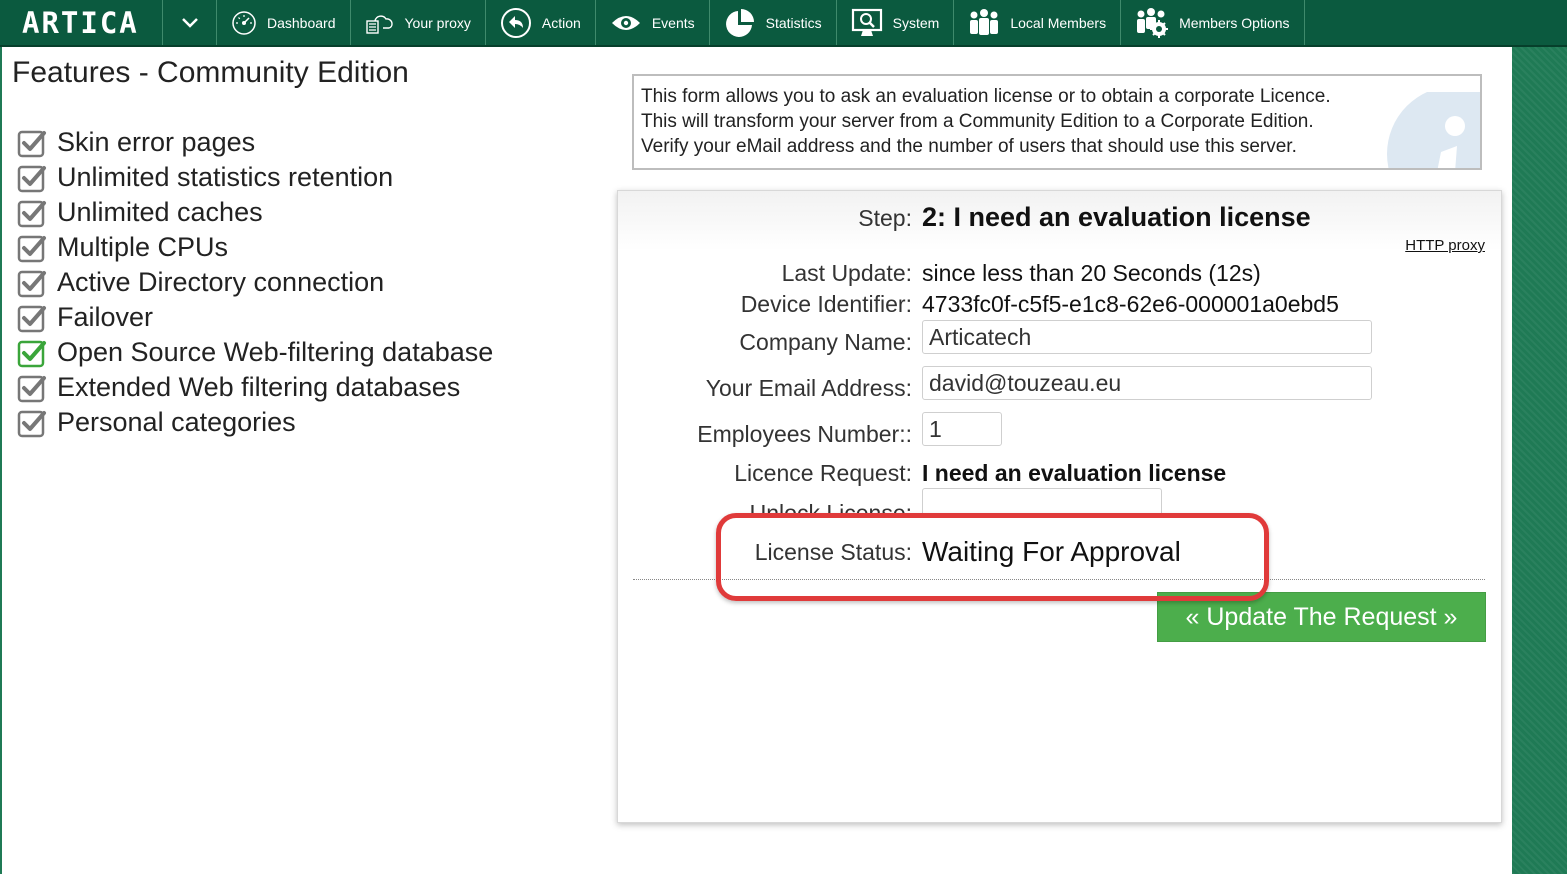 The height and width of the screenshot is (874, 1567). I want to click on employees-label: Employees Number::, so click(804, 434).